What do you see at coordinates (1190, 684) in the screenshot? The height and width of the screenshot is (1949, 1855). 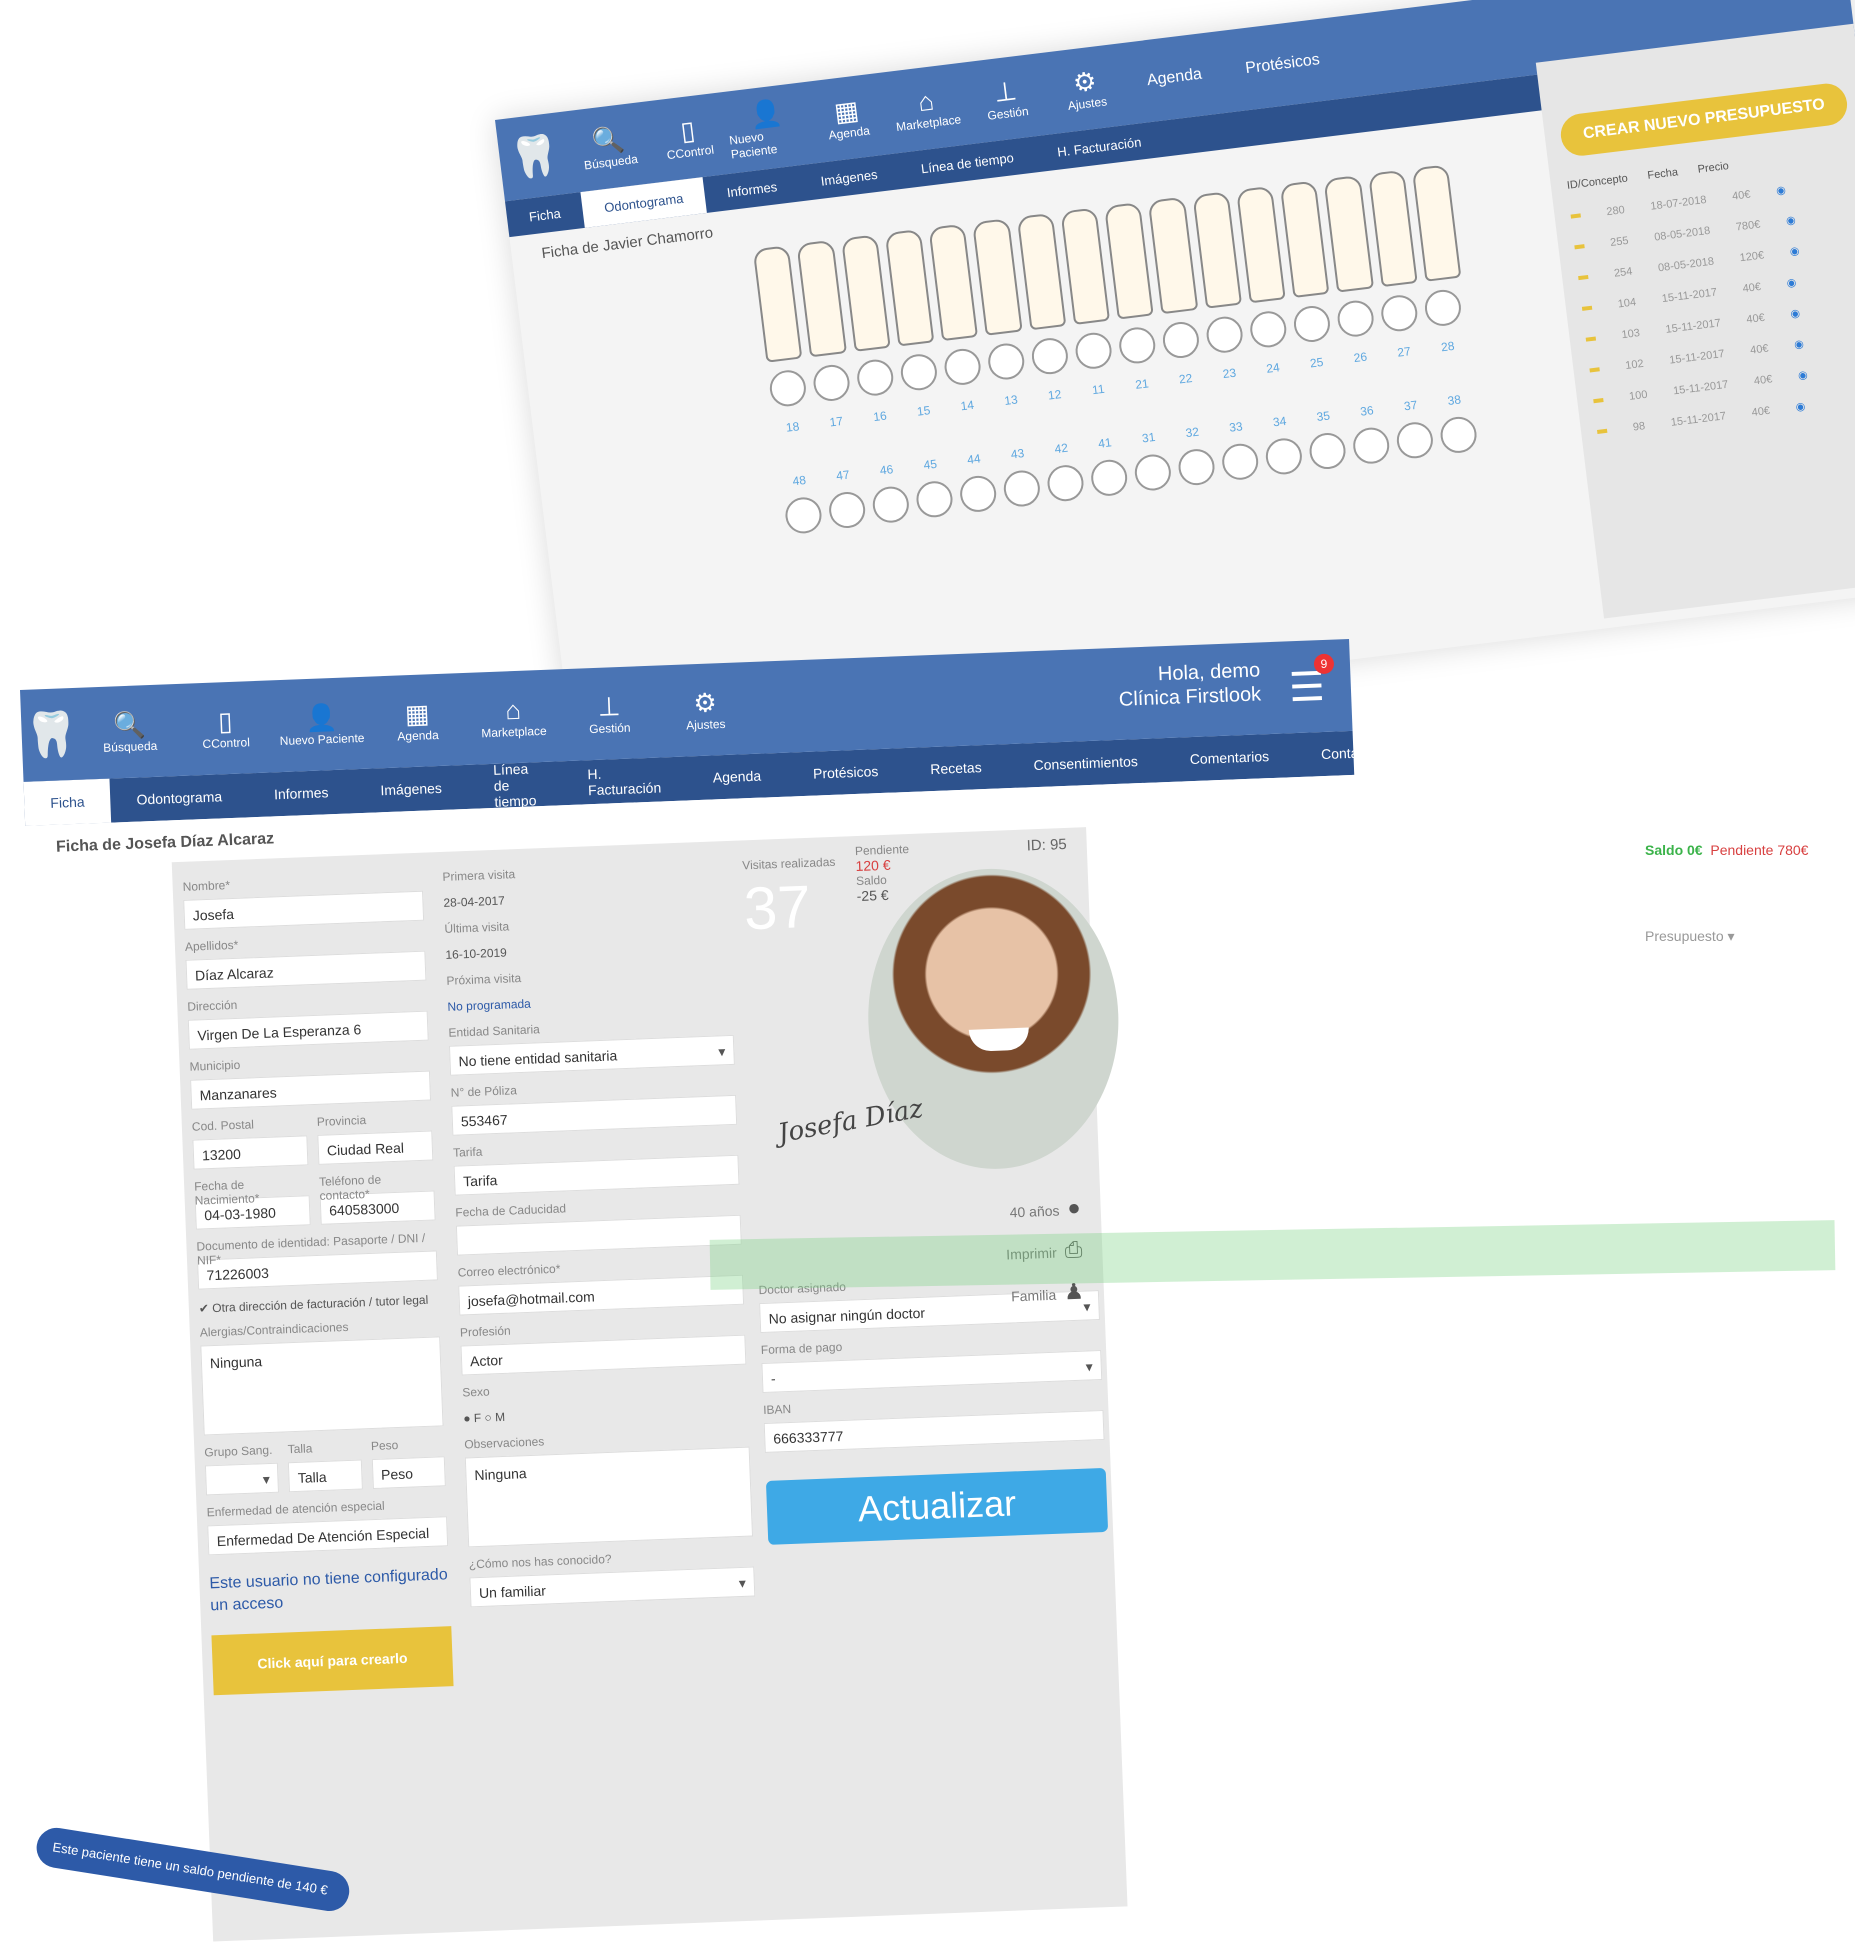 I see `user-greeting: Hola, demo Clínica Firstlook` at bounding box center [1190, 684].